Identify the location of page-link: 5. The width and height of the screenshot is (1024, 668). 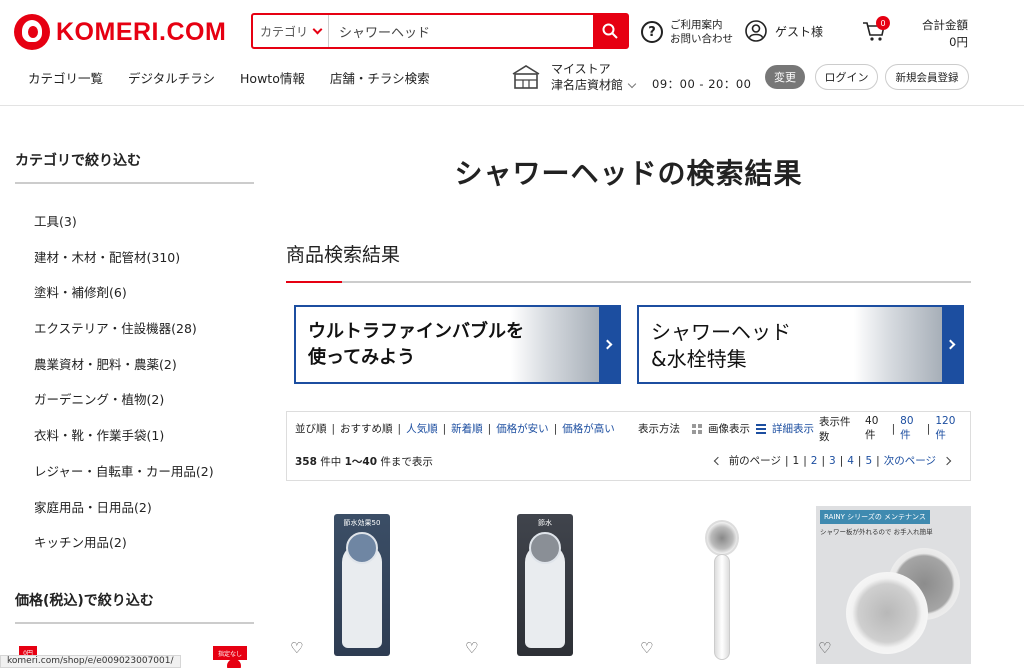
(868, 461).